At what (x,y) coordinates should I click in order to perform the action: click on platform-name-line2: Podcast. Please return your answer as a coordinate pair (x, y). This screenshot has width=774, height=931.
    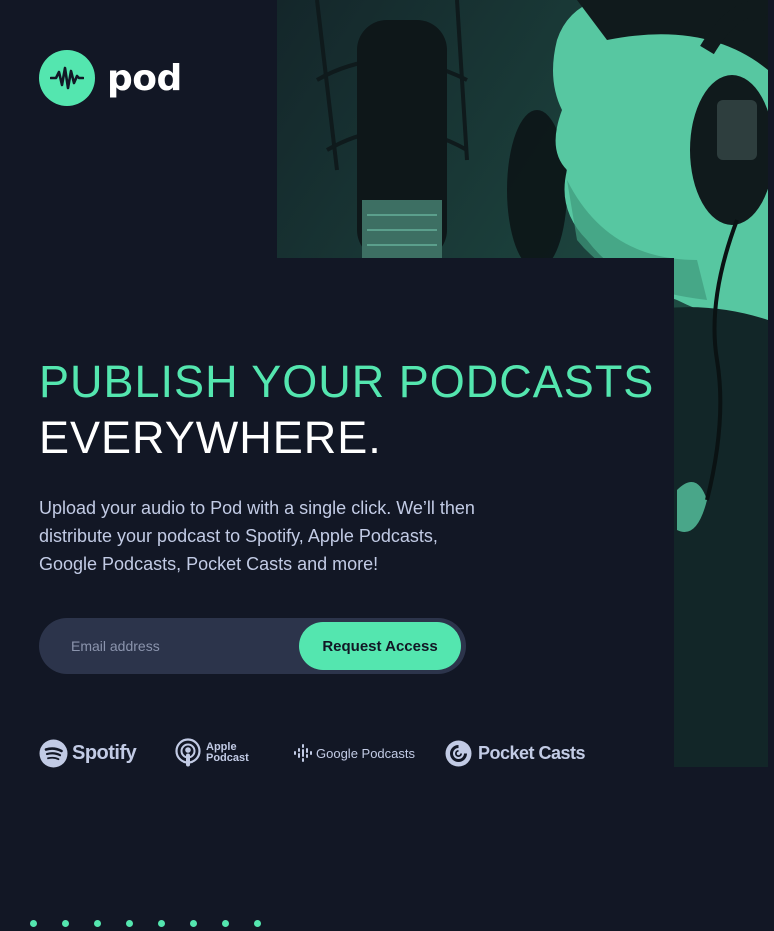
    Looking at the image, I should click on (227, 758).